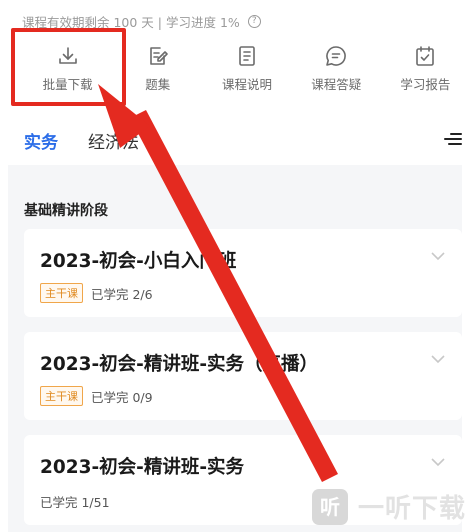  What do you see at coordinates (179, 364) in the screenshot?
I see `course-title: 2023-初会-精讲班-实务（直播）` at bounding box center [179, 364].